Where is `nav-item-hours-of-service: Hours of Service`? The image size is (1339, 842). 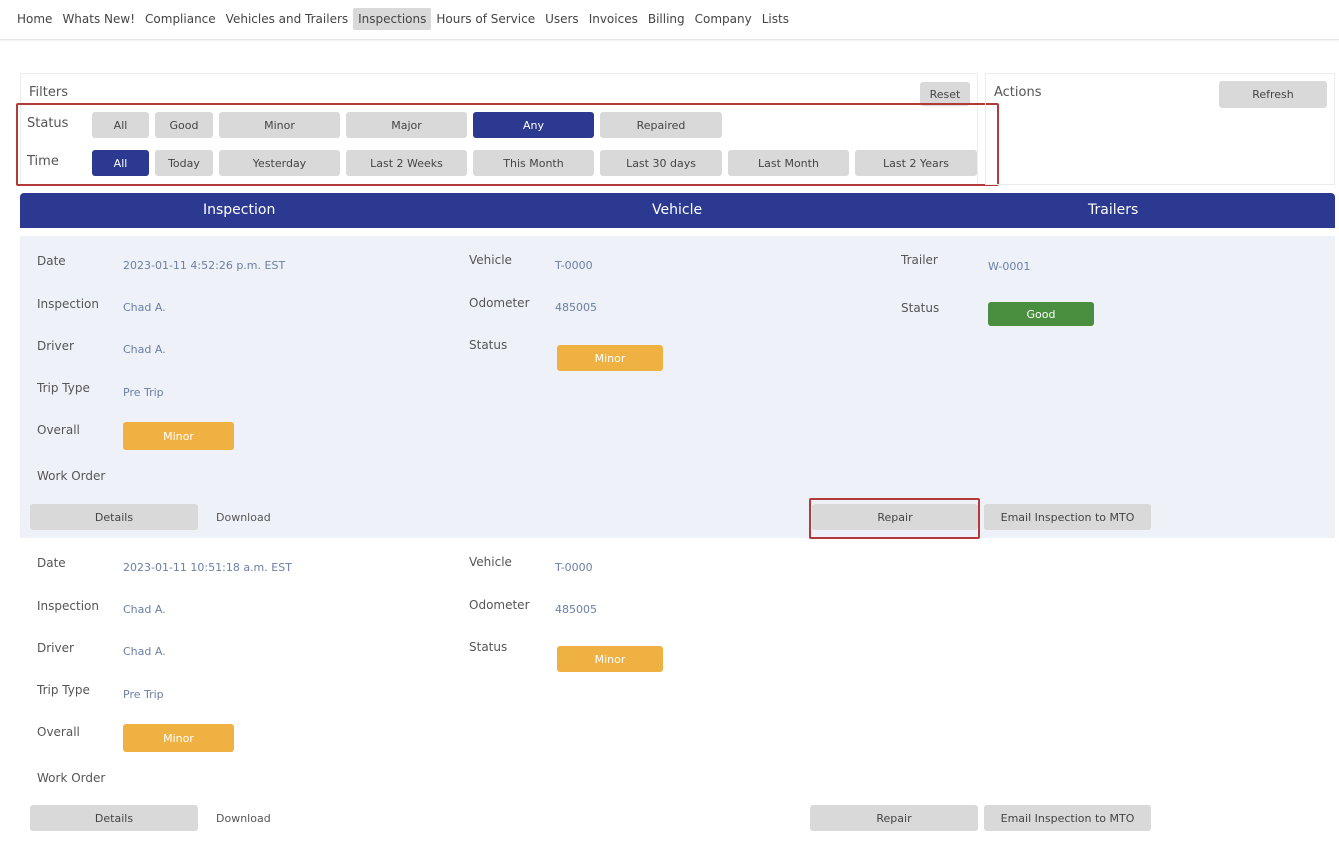
nav-item-hours-of-service: Hours of Service is located at coordinates (485, 19).